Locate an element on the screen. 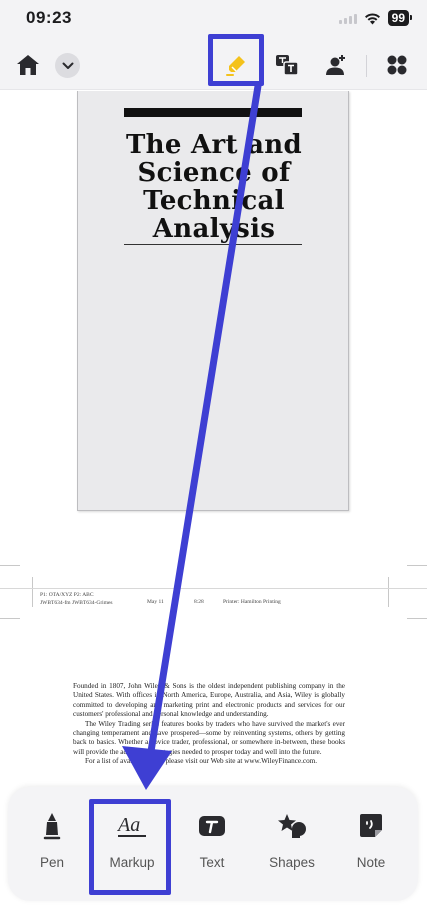  translate-icon is located at coordinates (287, 65).